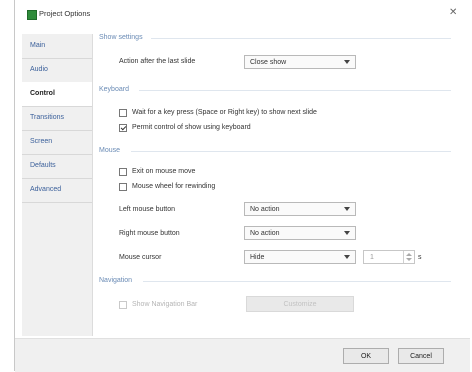 This screenshot has width=472, height=372. I want to click on customize-button-label: Customize, so click(300, 304).